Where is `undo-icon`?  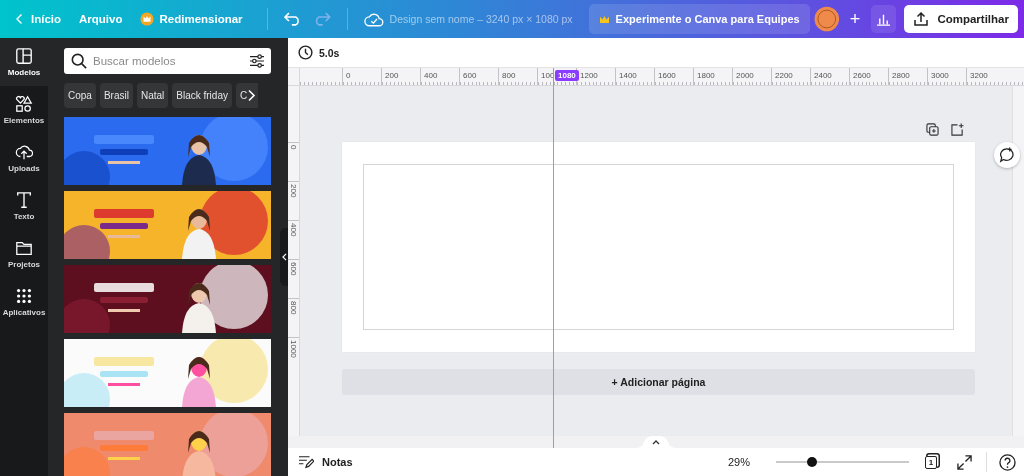
undo-icon is located at coordinates (292, 19).